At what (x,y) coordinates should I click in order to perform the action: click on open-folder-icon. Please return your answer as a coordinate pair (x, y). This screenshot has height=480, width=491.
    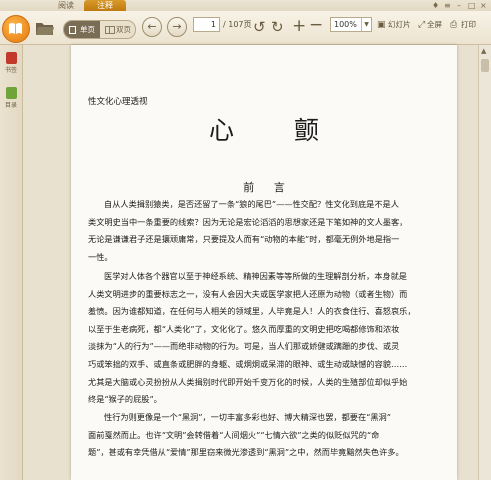
    Looking at the image, I should click on (45, 28).